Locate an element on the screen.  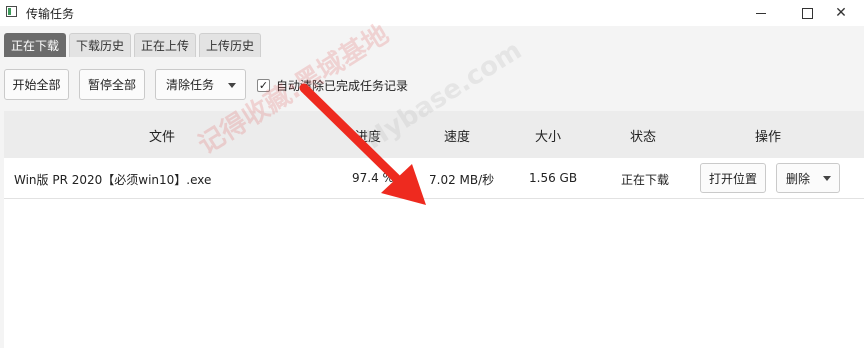
delete-label: 删除 is located at coordinates (798, 178).